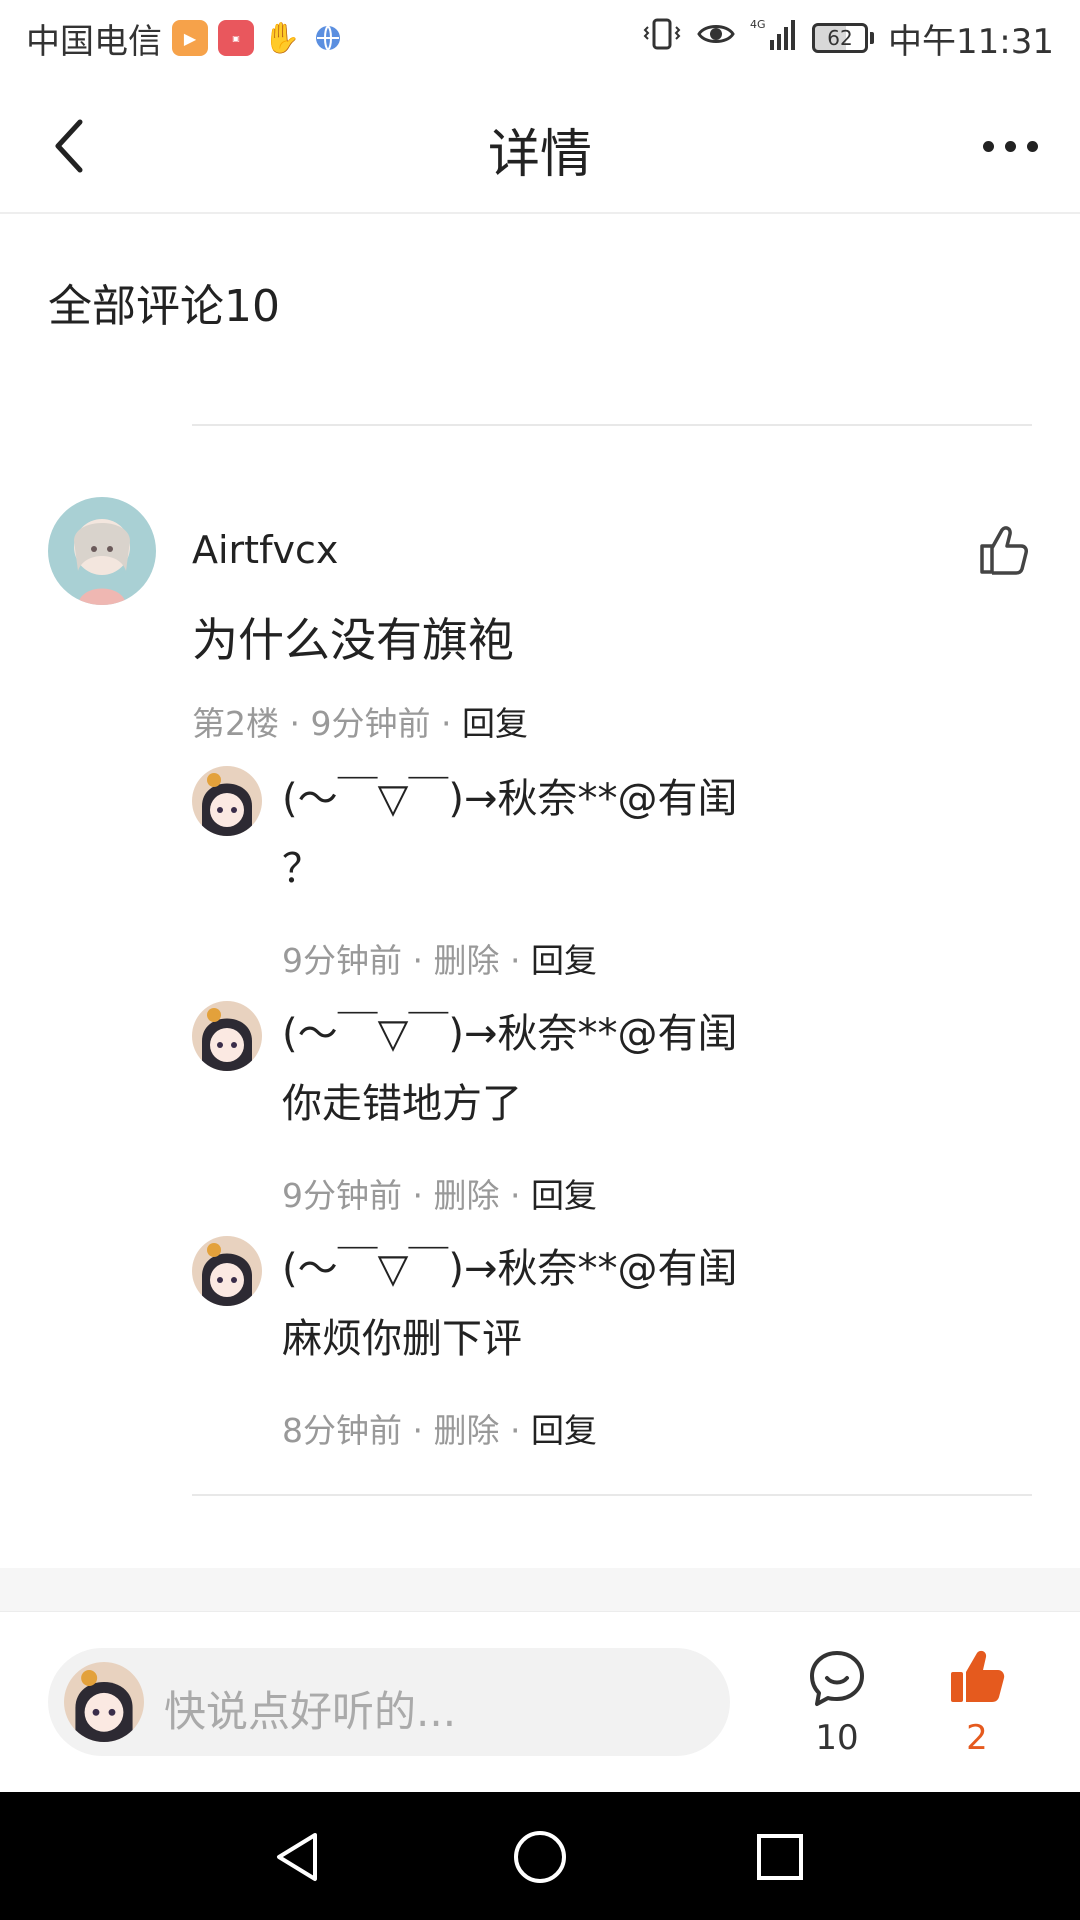 This screenshot has width=1080, height=1920. I want to click on like-count-button: 2, so click(977, 1708).